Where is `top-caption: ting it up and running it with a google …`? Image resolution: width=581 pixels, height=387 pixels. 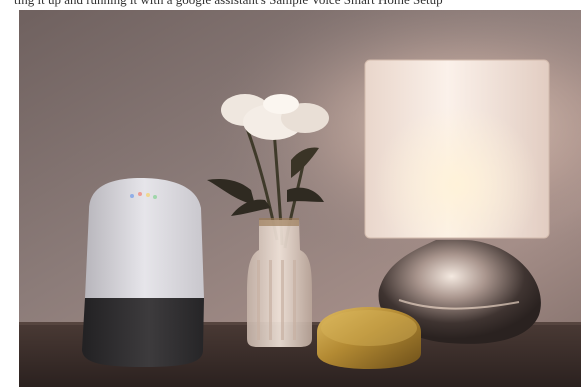
top-caption: ting it up and running it with a google … is located at coordinates (290, 4).